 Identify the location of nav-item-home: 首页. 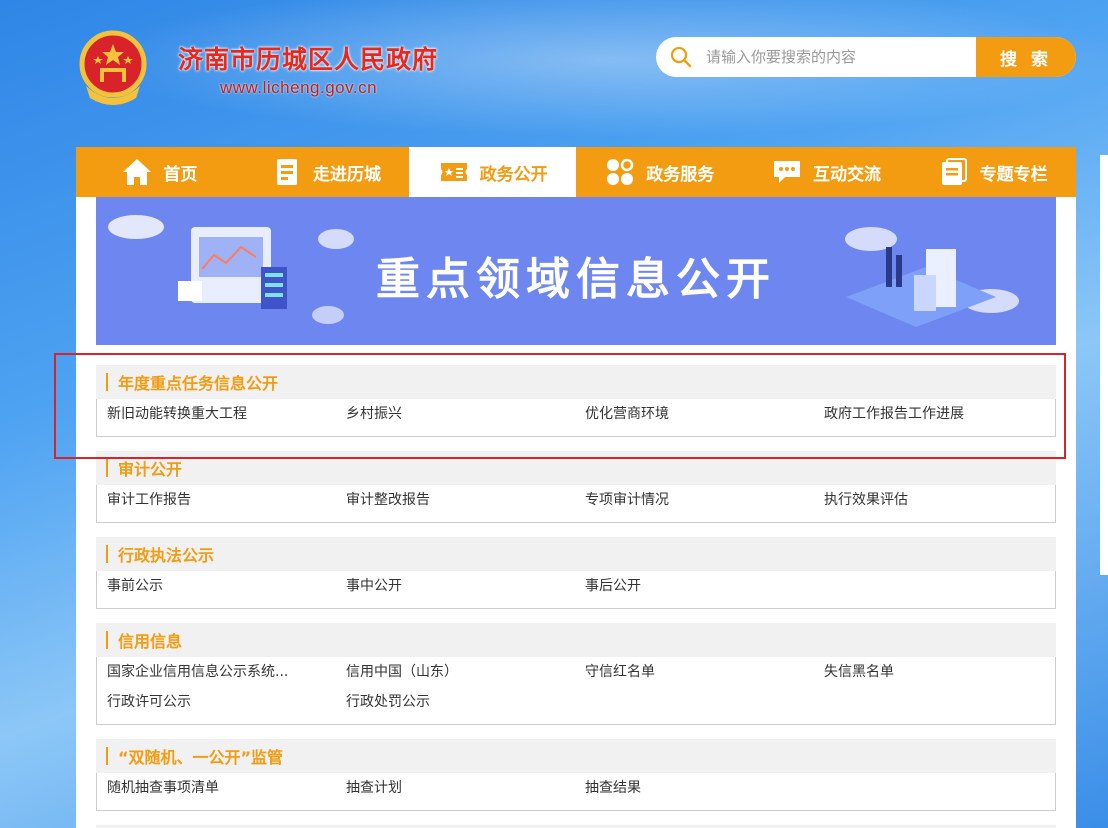
(159, 172).